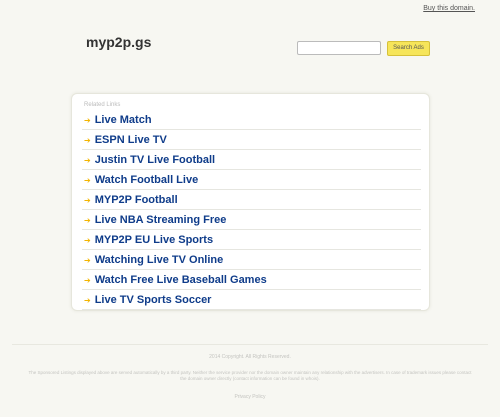  I want to click on list-item: ➔ Live NBA Streaming Free, so click(251, 220).